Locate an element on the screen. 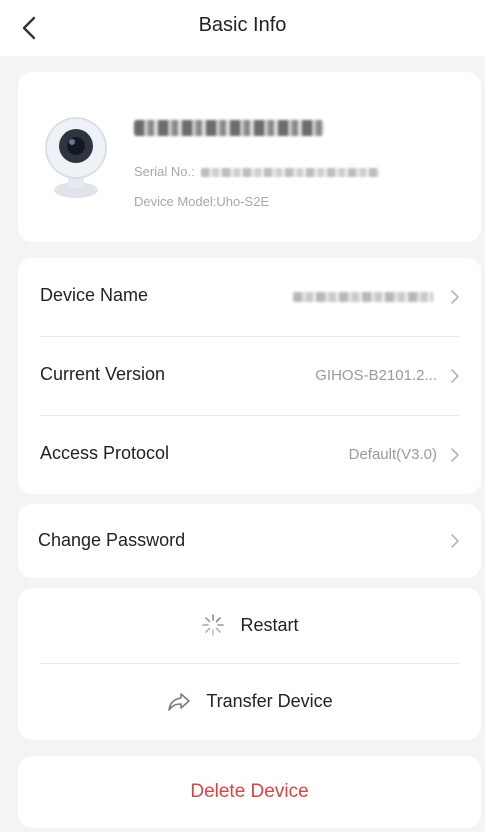 Image resolution: width=485 pixels, height=832 pixels. row-label: Access Protocol is located at coordinates (105, 453).